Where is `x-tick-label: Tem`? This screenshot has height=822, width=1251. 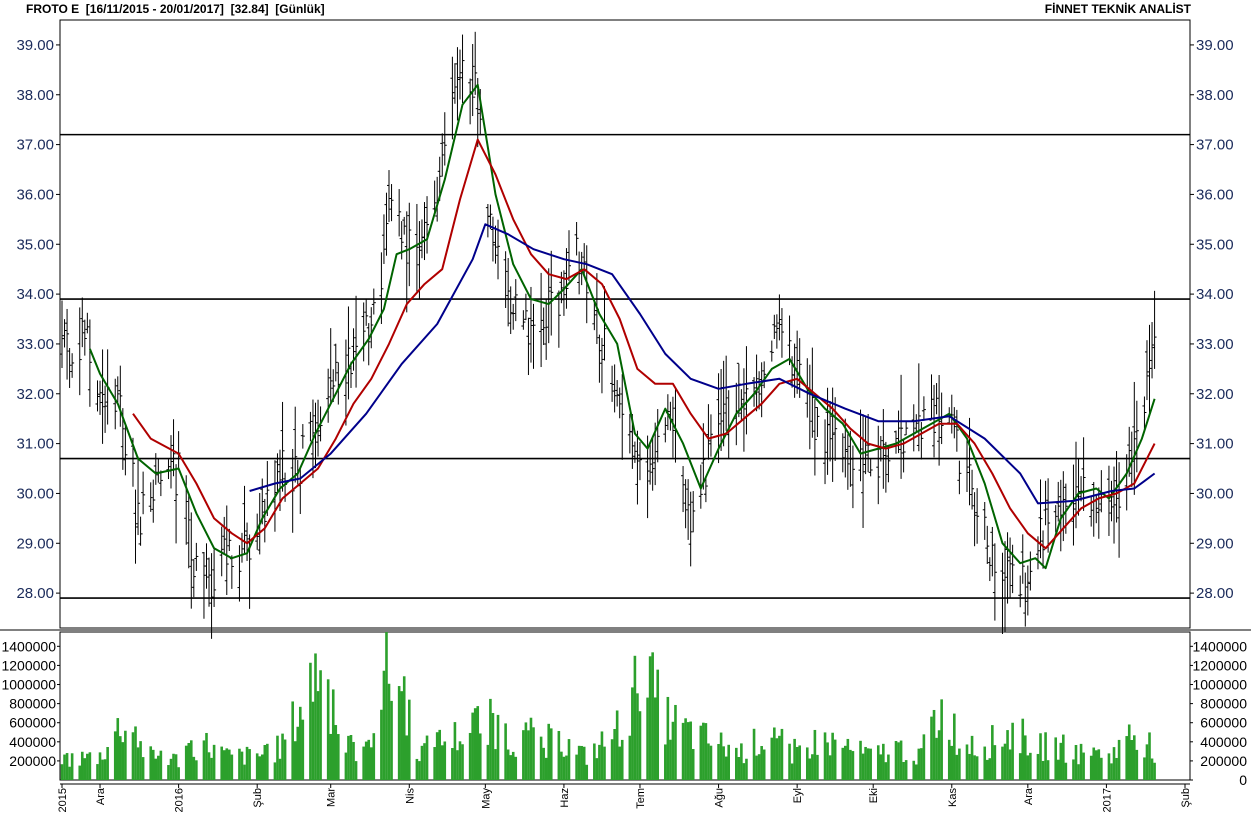
x-tick-label: Tem is located at coordinates (641, 798).